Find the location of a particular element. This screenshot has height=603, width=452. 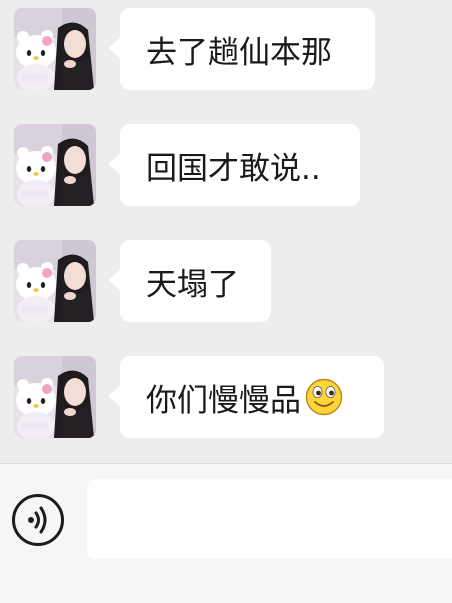

message-row: 你们慢慢品 is located at coordinates (226, 398).